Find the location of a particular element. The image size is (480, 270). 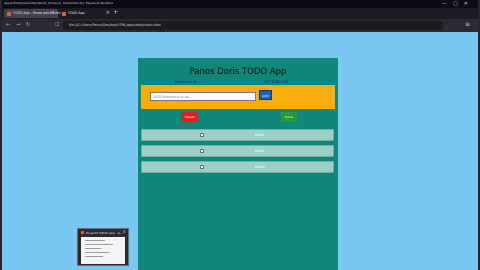

hamburger-menu-icon: ≡ is located at coordinates (467, 24).